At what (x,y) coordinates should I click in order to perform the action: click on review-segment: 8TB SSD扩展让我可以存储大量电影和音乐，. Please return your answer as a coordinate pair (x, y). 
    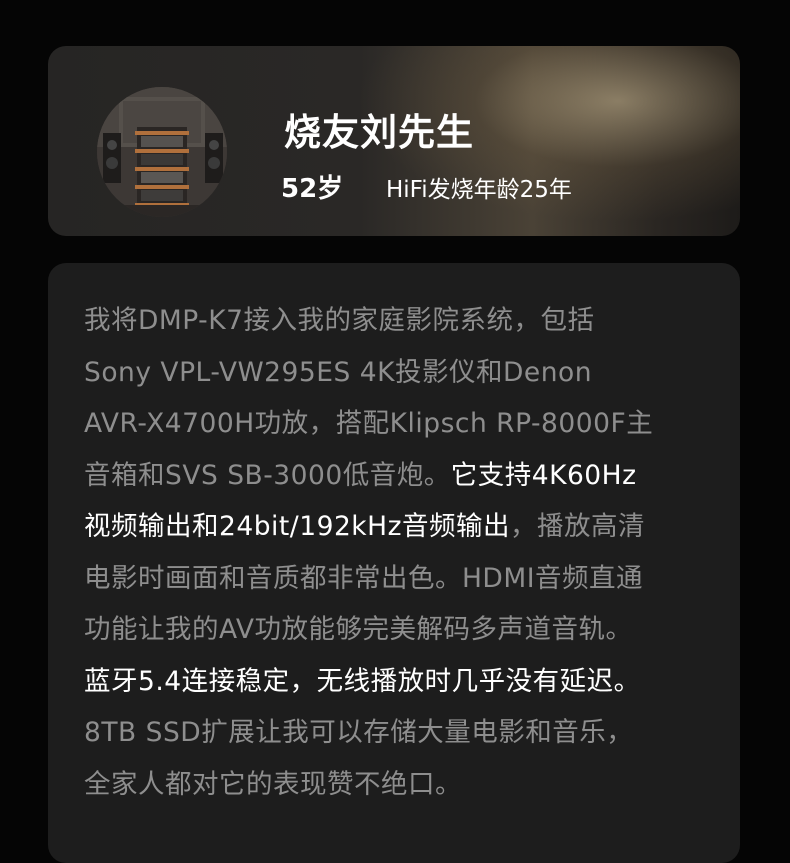
    Looking at the image, I should click on (359, 732).